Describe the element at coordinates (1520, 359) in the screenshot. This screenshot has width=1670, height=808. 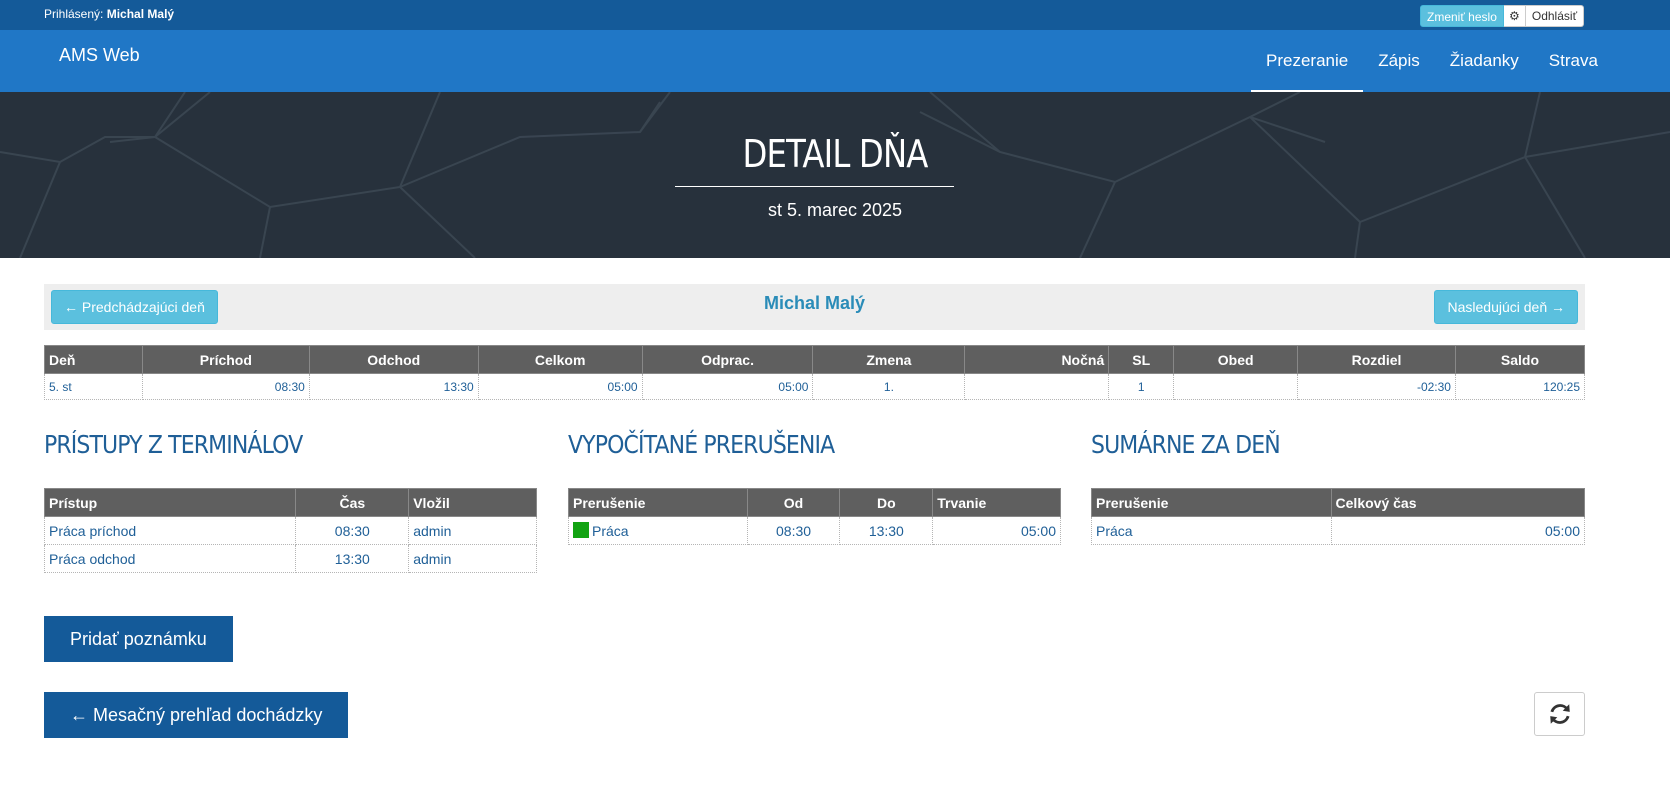
I see `col-header: Saldo` at that location.